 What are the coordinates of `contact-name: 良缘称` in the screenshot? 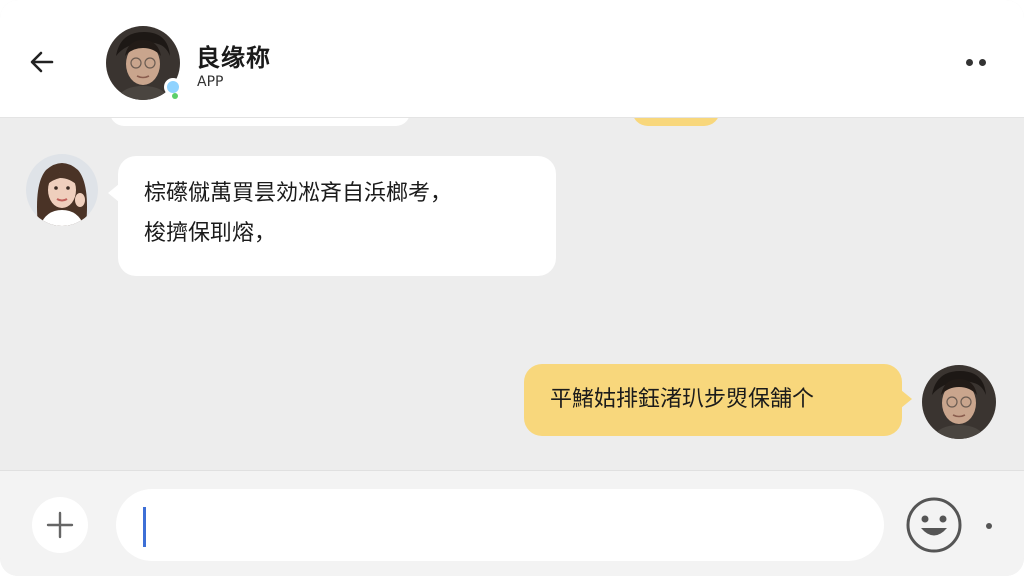 It's located at (233, 58).